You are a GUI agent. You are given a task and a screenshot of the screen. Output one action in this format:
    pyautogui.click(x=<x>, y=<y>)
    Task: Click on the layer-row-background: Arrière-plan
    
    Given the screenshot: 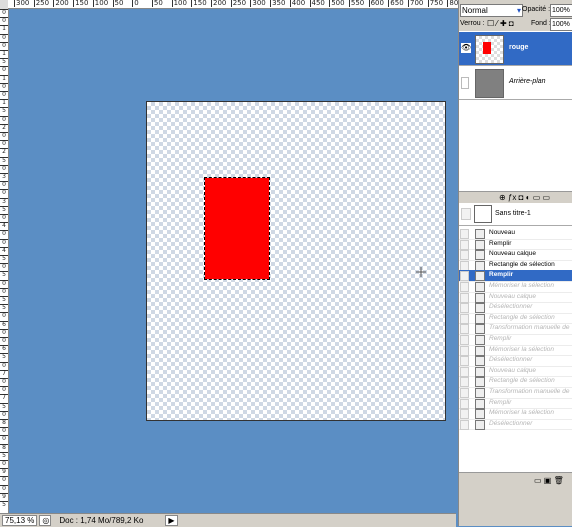 What is the action you would take?
    pyautogui.click(x=515, y=83)
    